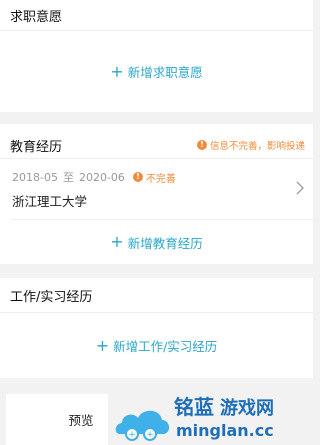 The image size is (320, 445). I want to click on education-header: 教育经历 ! 信息不完善，影响投递, so click(156, 141).